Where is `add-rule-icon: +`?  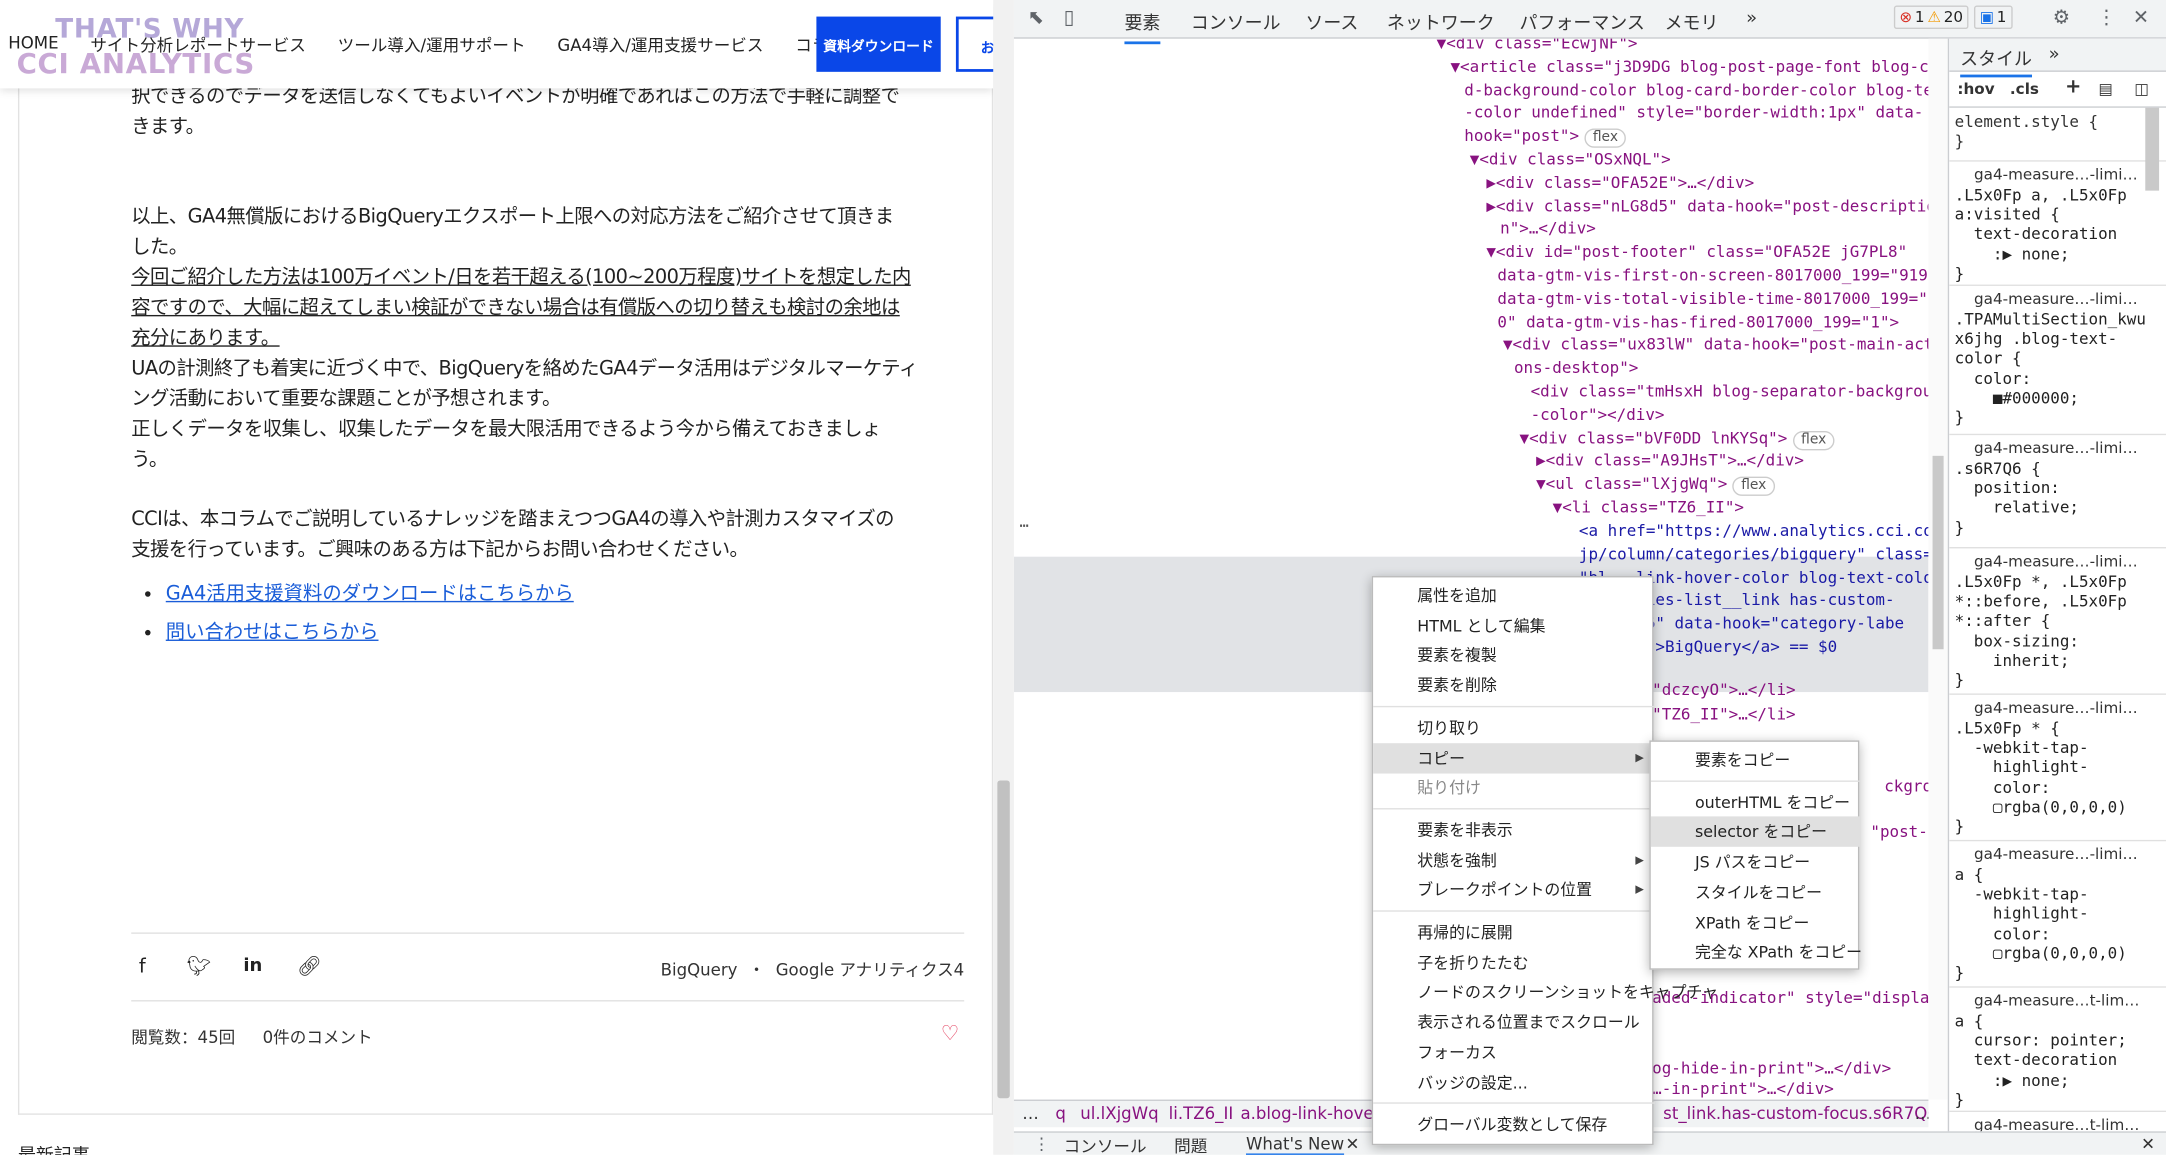
add-rule-icon: + is located at coordinates (2073, 87).